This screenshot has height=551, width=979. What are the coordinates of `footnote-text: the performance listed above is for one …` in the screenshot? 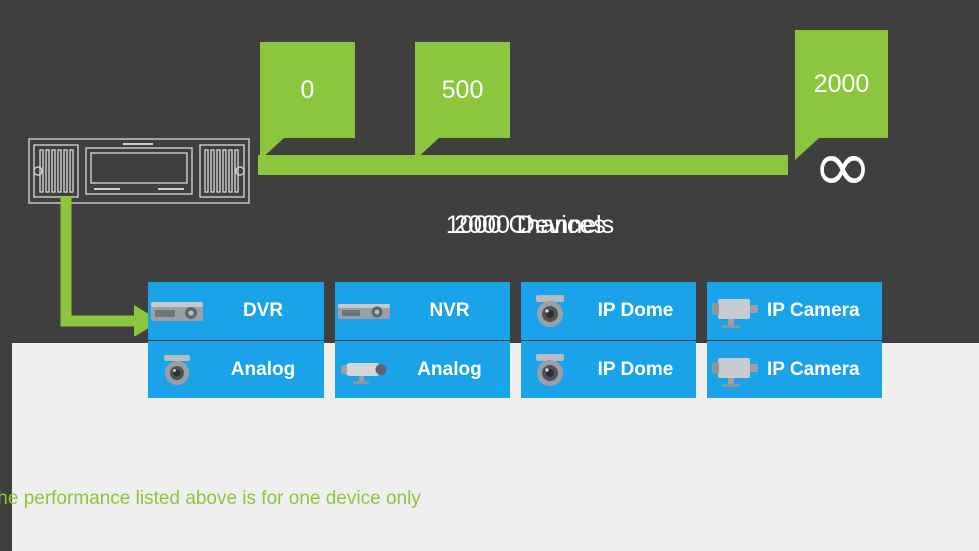 It's located at (210, 498).